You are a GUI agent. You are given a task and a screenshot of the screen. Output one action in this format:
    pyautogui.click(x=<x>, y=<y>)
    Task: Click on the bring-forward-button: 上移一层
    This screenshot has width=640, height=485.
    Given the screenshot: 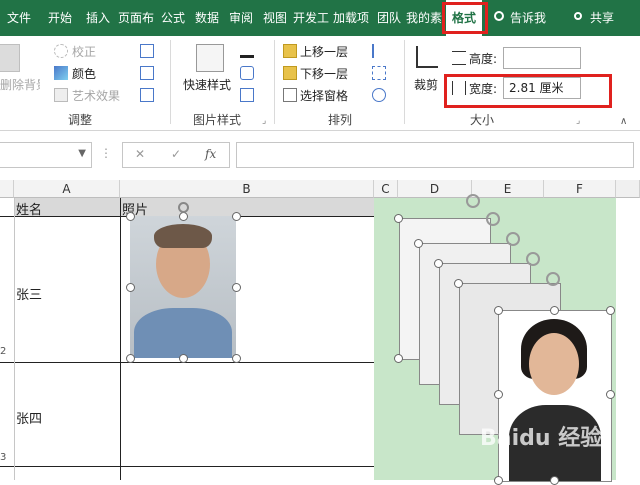 What is the action you would take?
    pyautogui.click(x=324, y=51)
    